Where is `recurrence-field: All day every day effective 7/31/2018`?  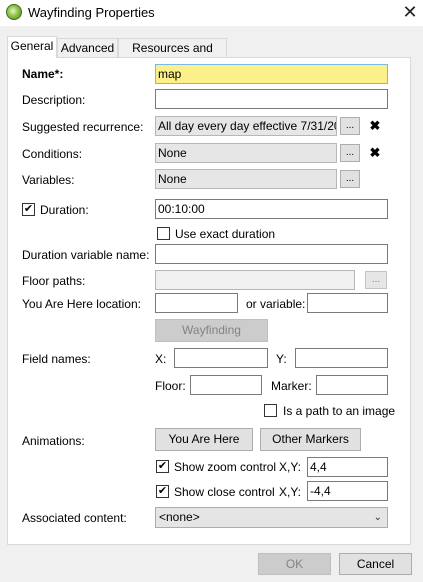 recurrence-field: All day every day effective 7/31/2018 is located at coordinates (246, 126).